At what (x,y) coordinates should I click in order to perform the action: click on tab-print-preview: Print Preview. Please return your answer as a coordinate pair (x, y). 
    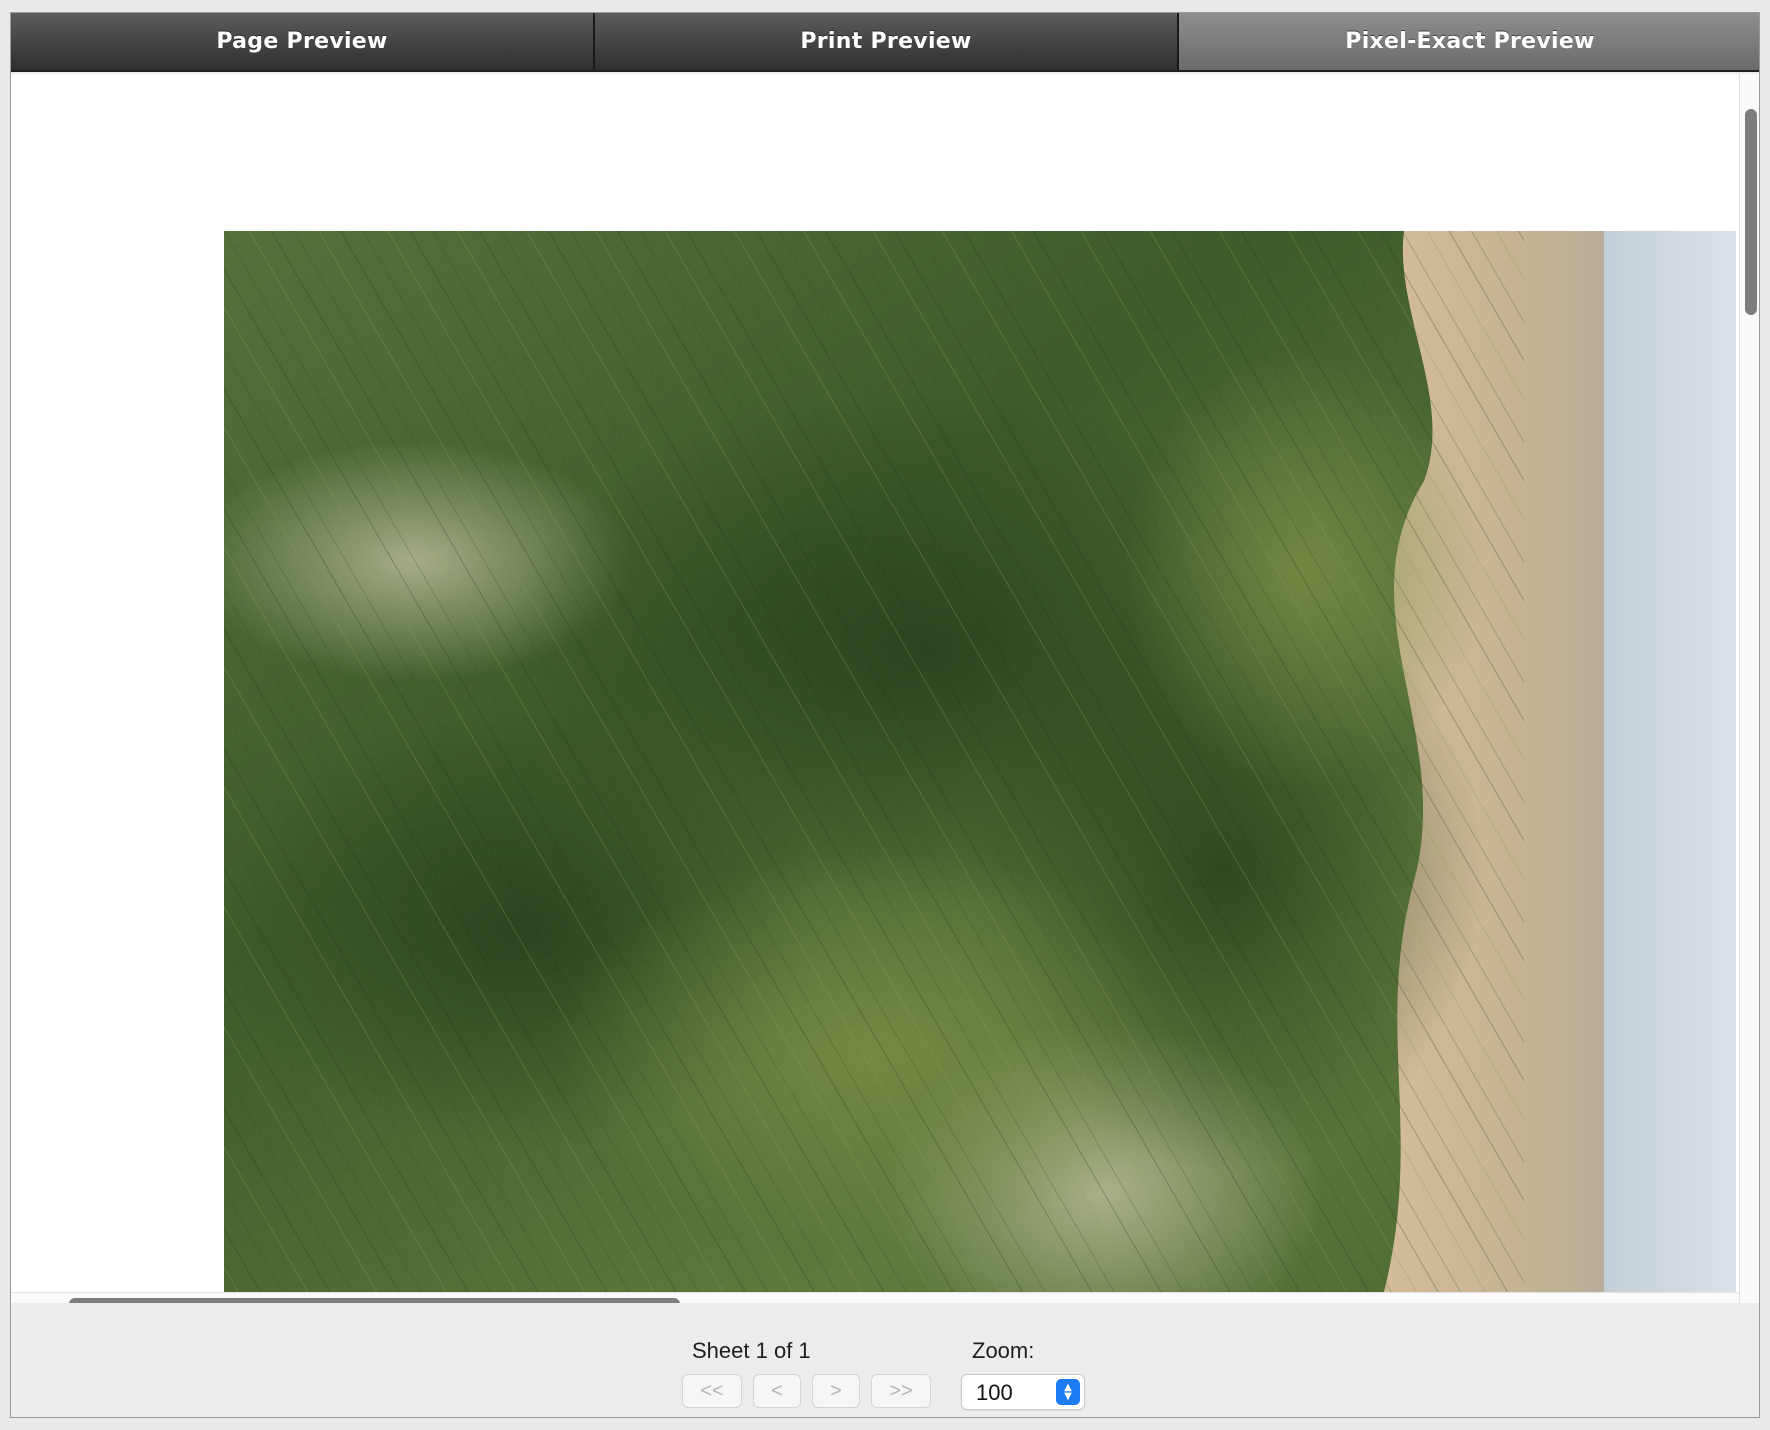
    Looking at the image, I should click on (887, 41).